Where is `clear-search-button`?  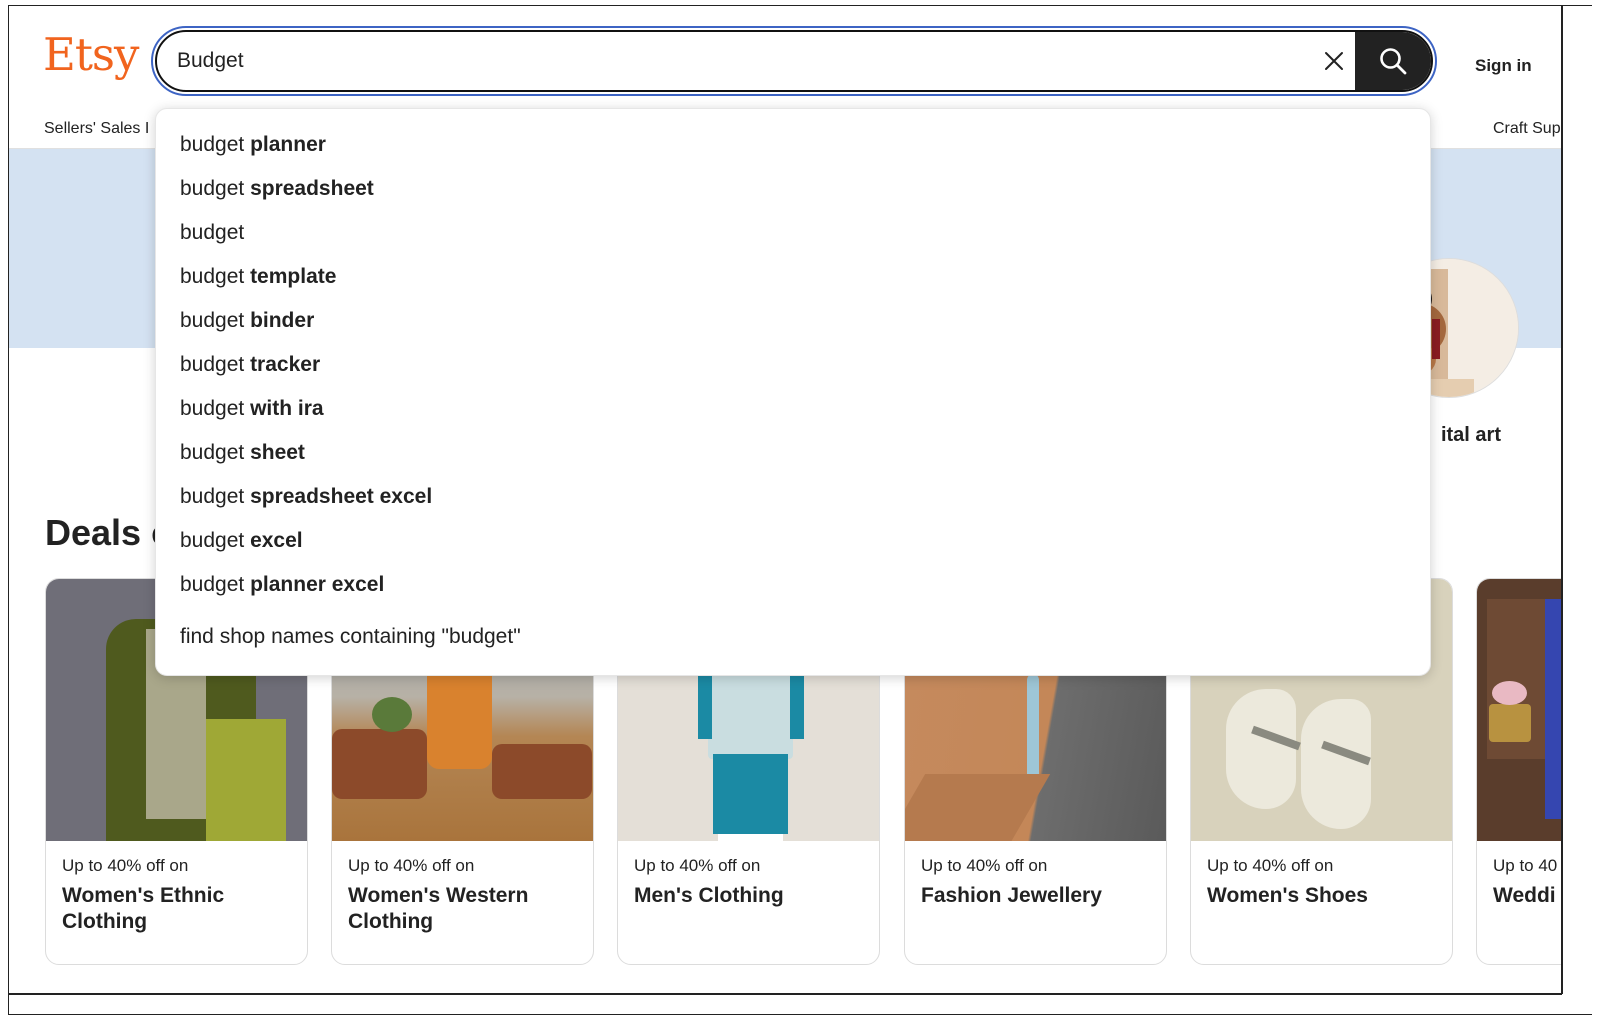
clear-search-button is located at coordinates (1334, 61).